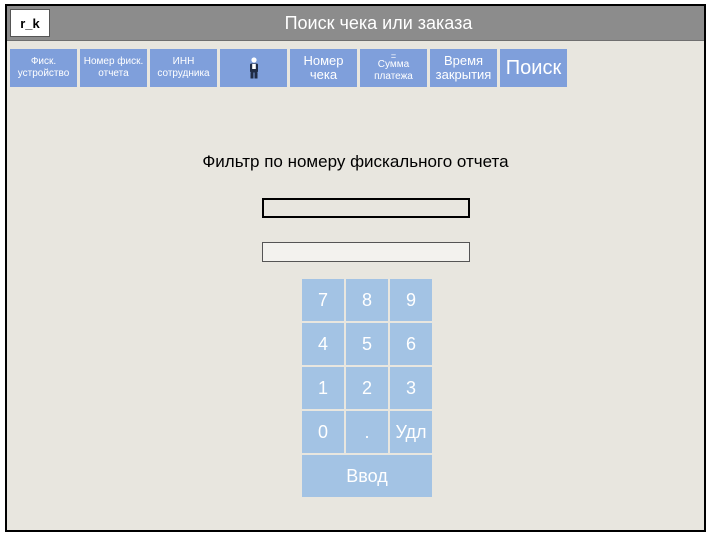 The width and height of the screenshot is (713, 536). What do you see at coordinates (355, 161) in the screenshot?
I see `filter-heading: Фильтр по номеру фискального отчета` at bounding box center [355, 161].